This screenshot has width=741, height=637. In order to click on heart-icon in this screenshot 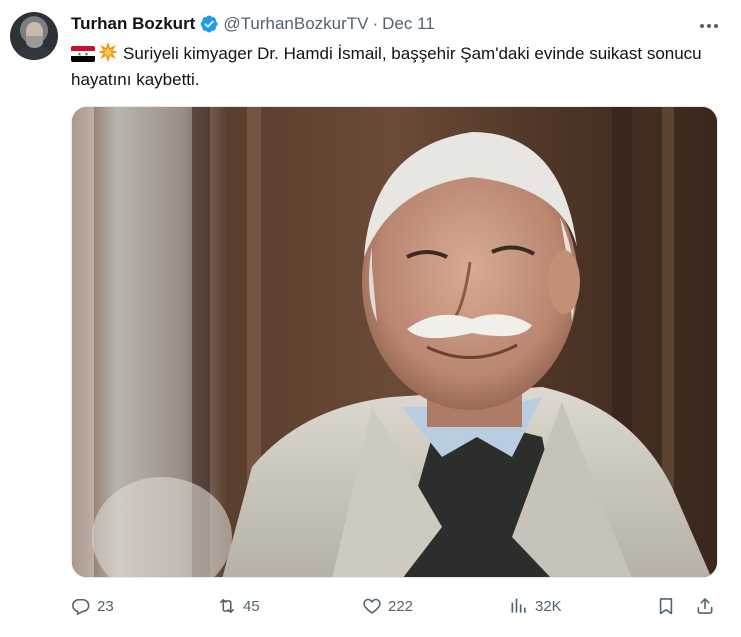, I will do `click(372, 606)`.